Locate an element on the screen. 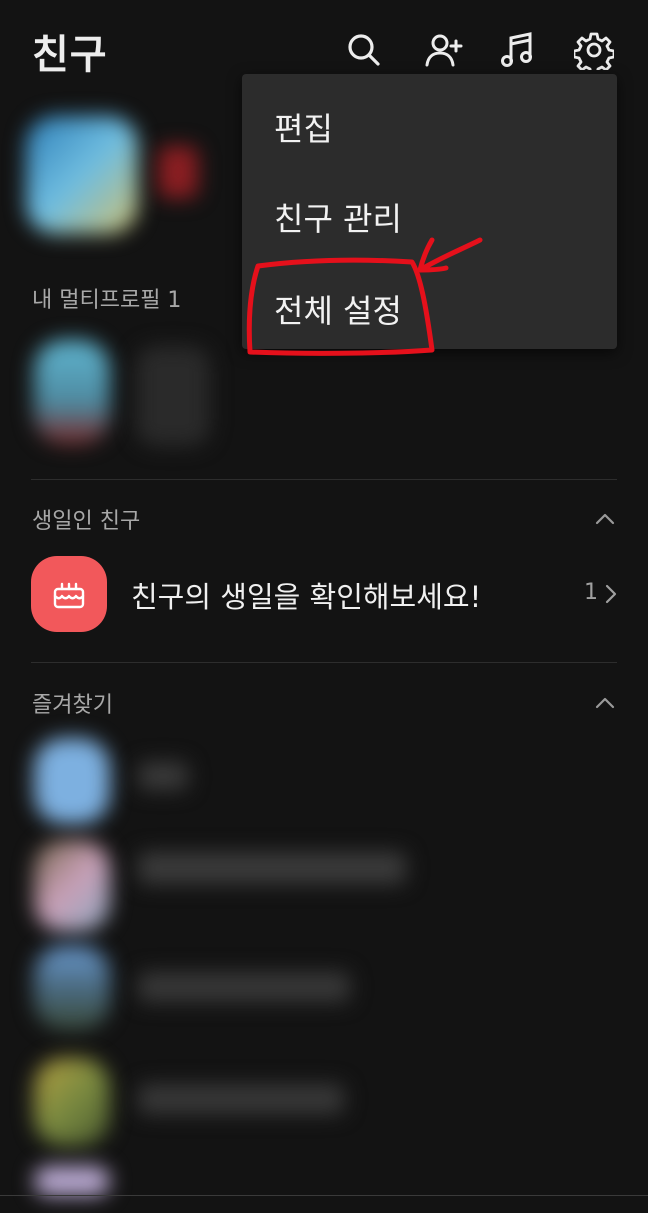  settings-dropdown-menu: 편집 친구 관리 전체 설정 is located at coordinates (429, 211).